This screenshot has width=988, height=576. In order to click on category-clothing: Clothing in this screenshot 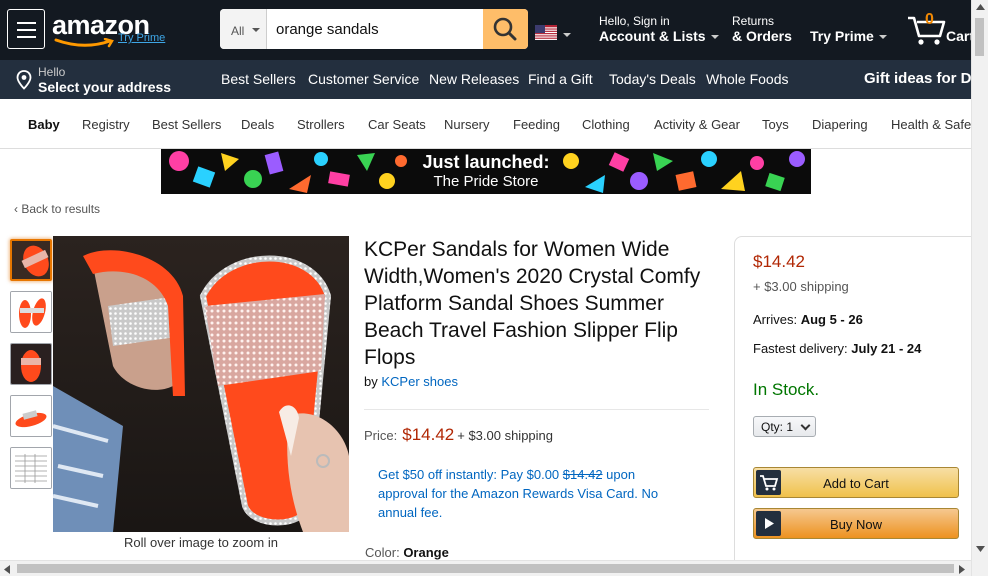, I will do `click(606, 124)`.